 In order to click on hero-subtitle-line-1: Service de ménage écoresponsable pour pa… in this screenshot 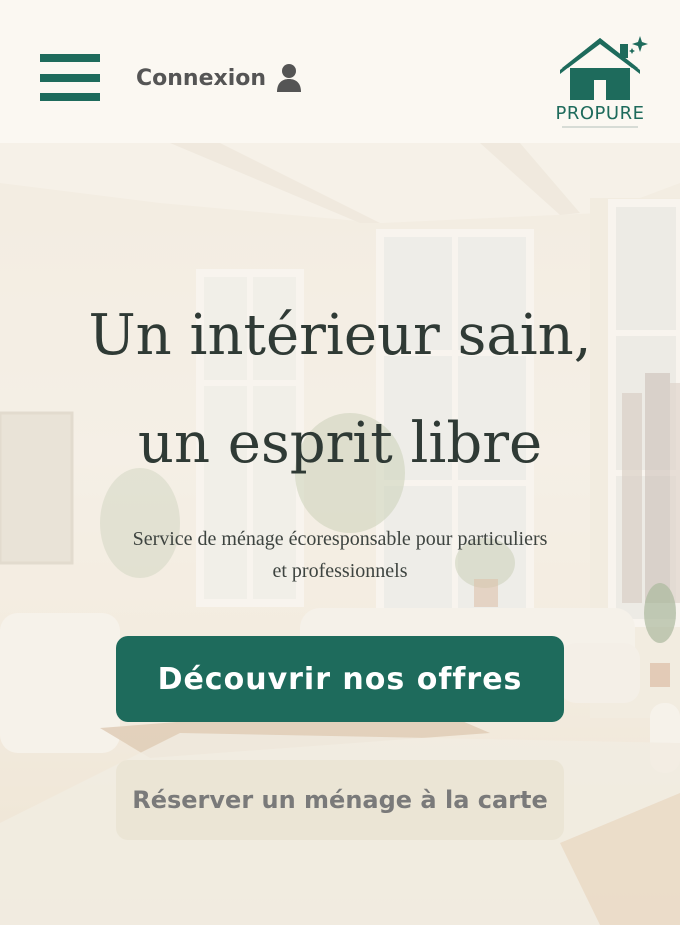, I will do `click(340, 539)`.